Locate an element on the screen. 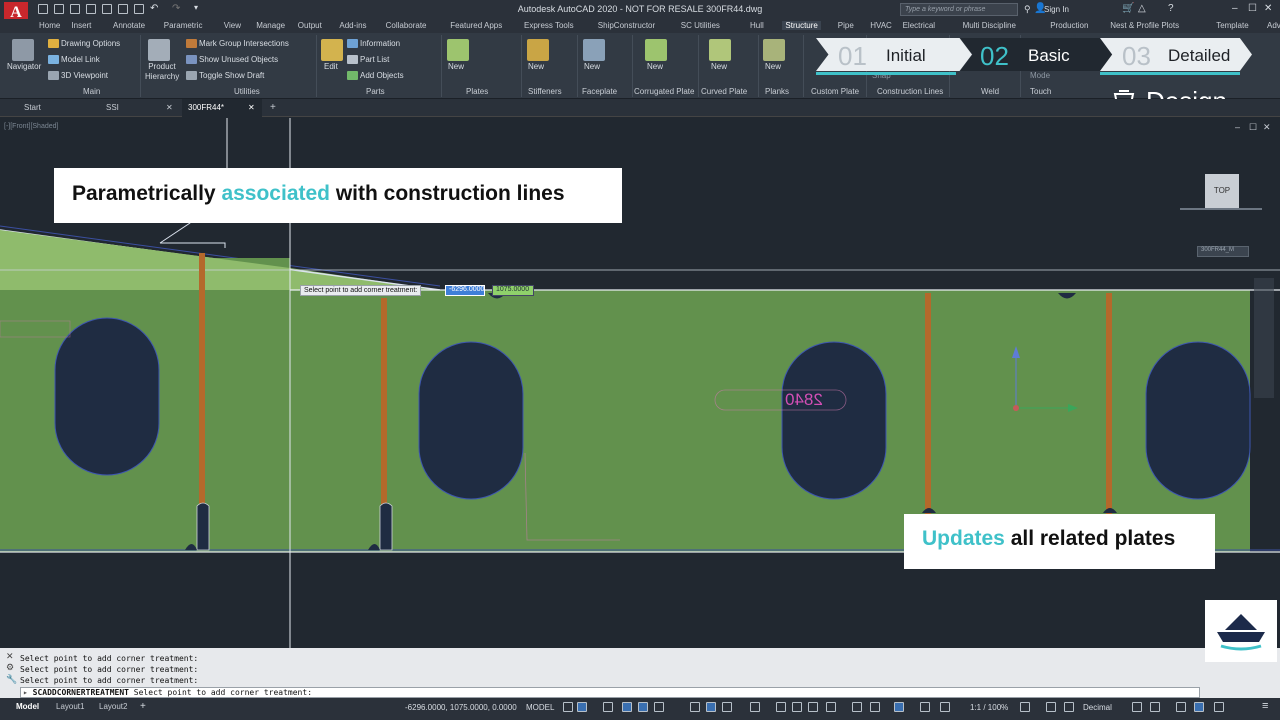 Image resolution: width=1280 pixels, height=720 pixels. coord-y-input: 1075.0000 is located at coordinates (513, 290).